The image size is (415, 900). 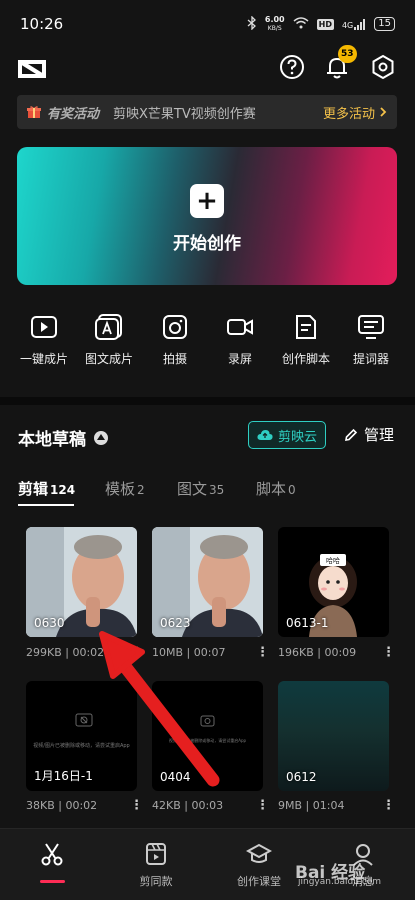 What do you see at coordinates (184, 114) in the screenshot?
I see `promo-text: 剪映X芒果TV视频创作赛` at bounding box center [184, 114].